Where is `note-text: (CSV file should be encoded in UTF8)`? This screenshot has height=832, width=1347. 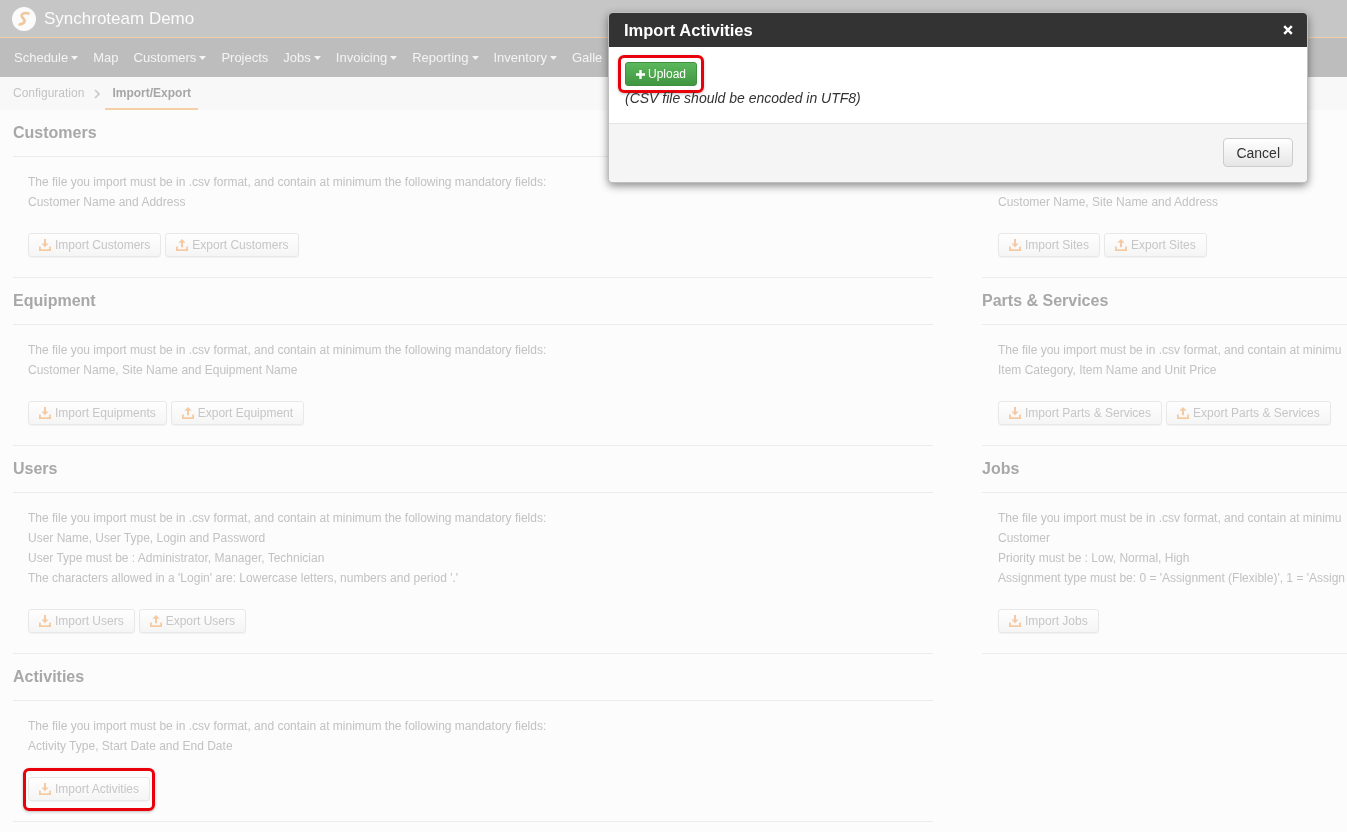 note-text: (CSV file should be encoded in UTF8) is located at coordinates (743, 98).